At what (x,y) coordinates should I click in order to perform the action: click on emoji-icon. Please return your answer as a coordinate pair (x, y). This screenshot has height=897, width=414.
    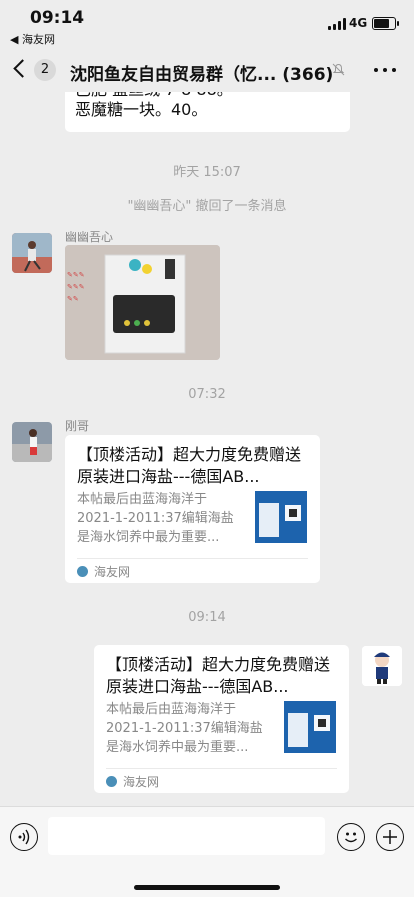
    Looking at the image, I should click on (351, 837).